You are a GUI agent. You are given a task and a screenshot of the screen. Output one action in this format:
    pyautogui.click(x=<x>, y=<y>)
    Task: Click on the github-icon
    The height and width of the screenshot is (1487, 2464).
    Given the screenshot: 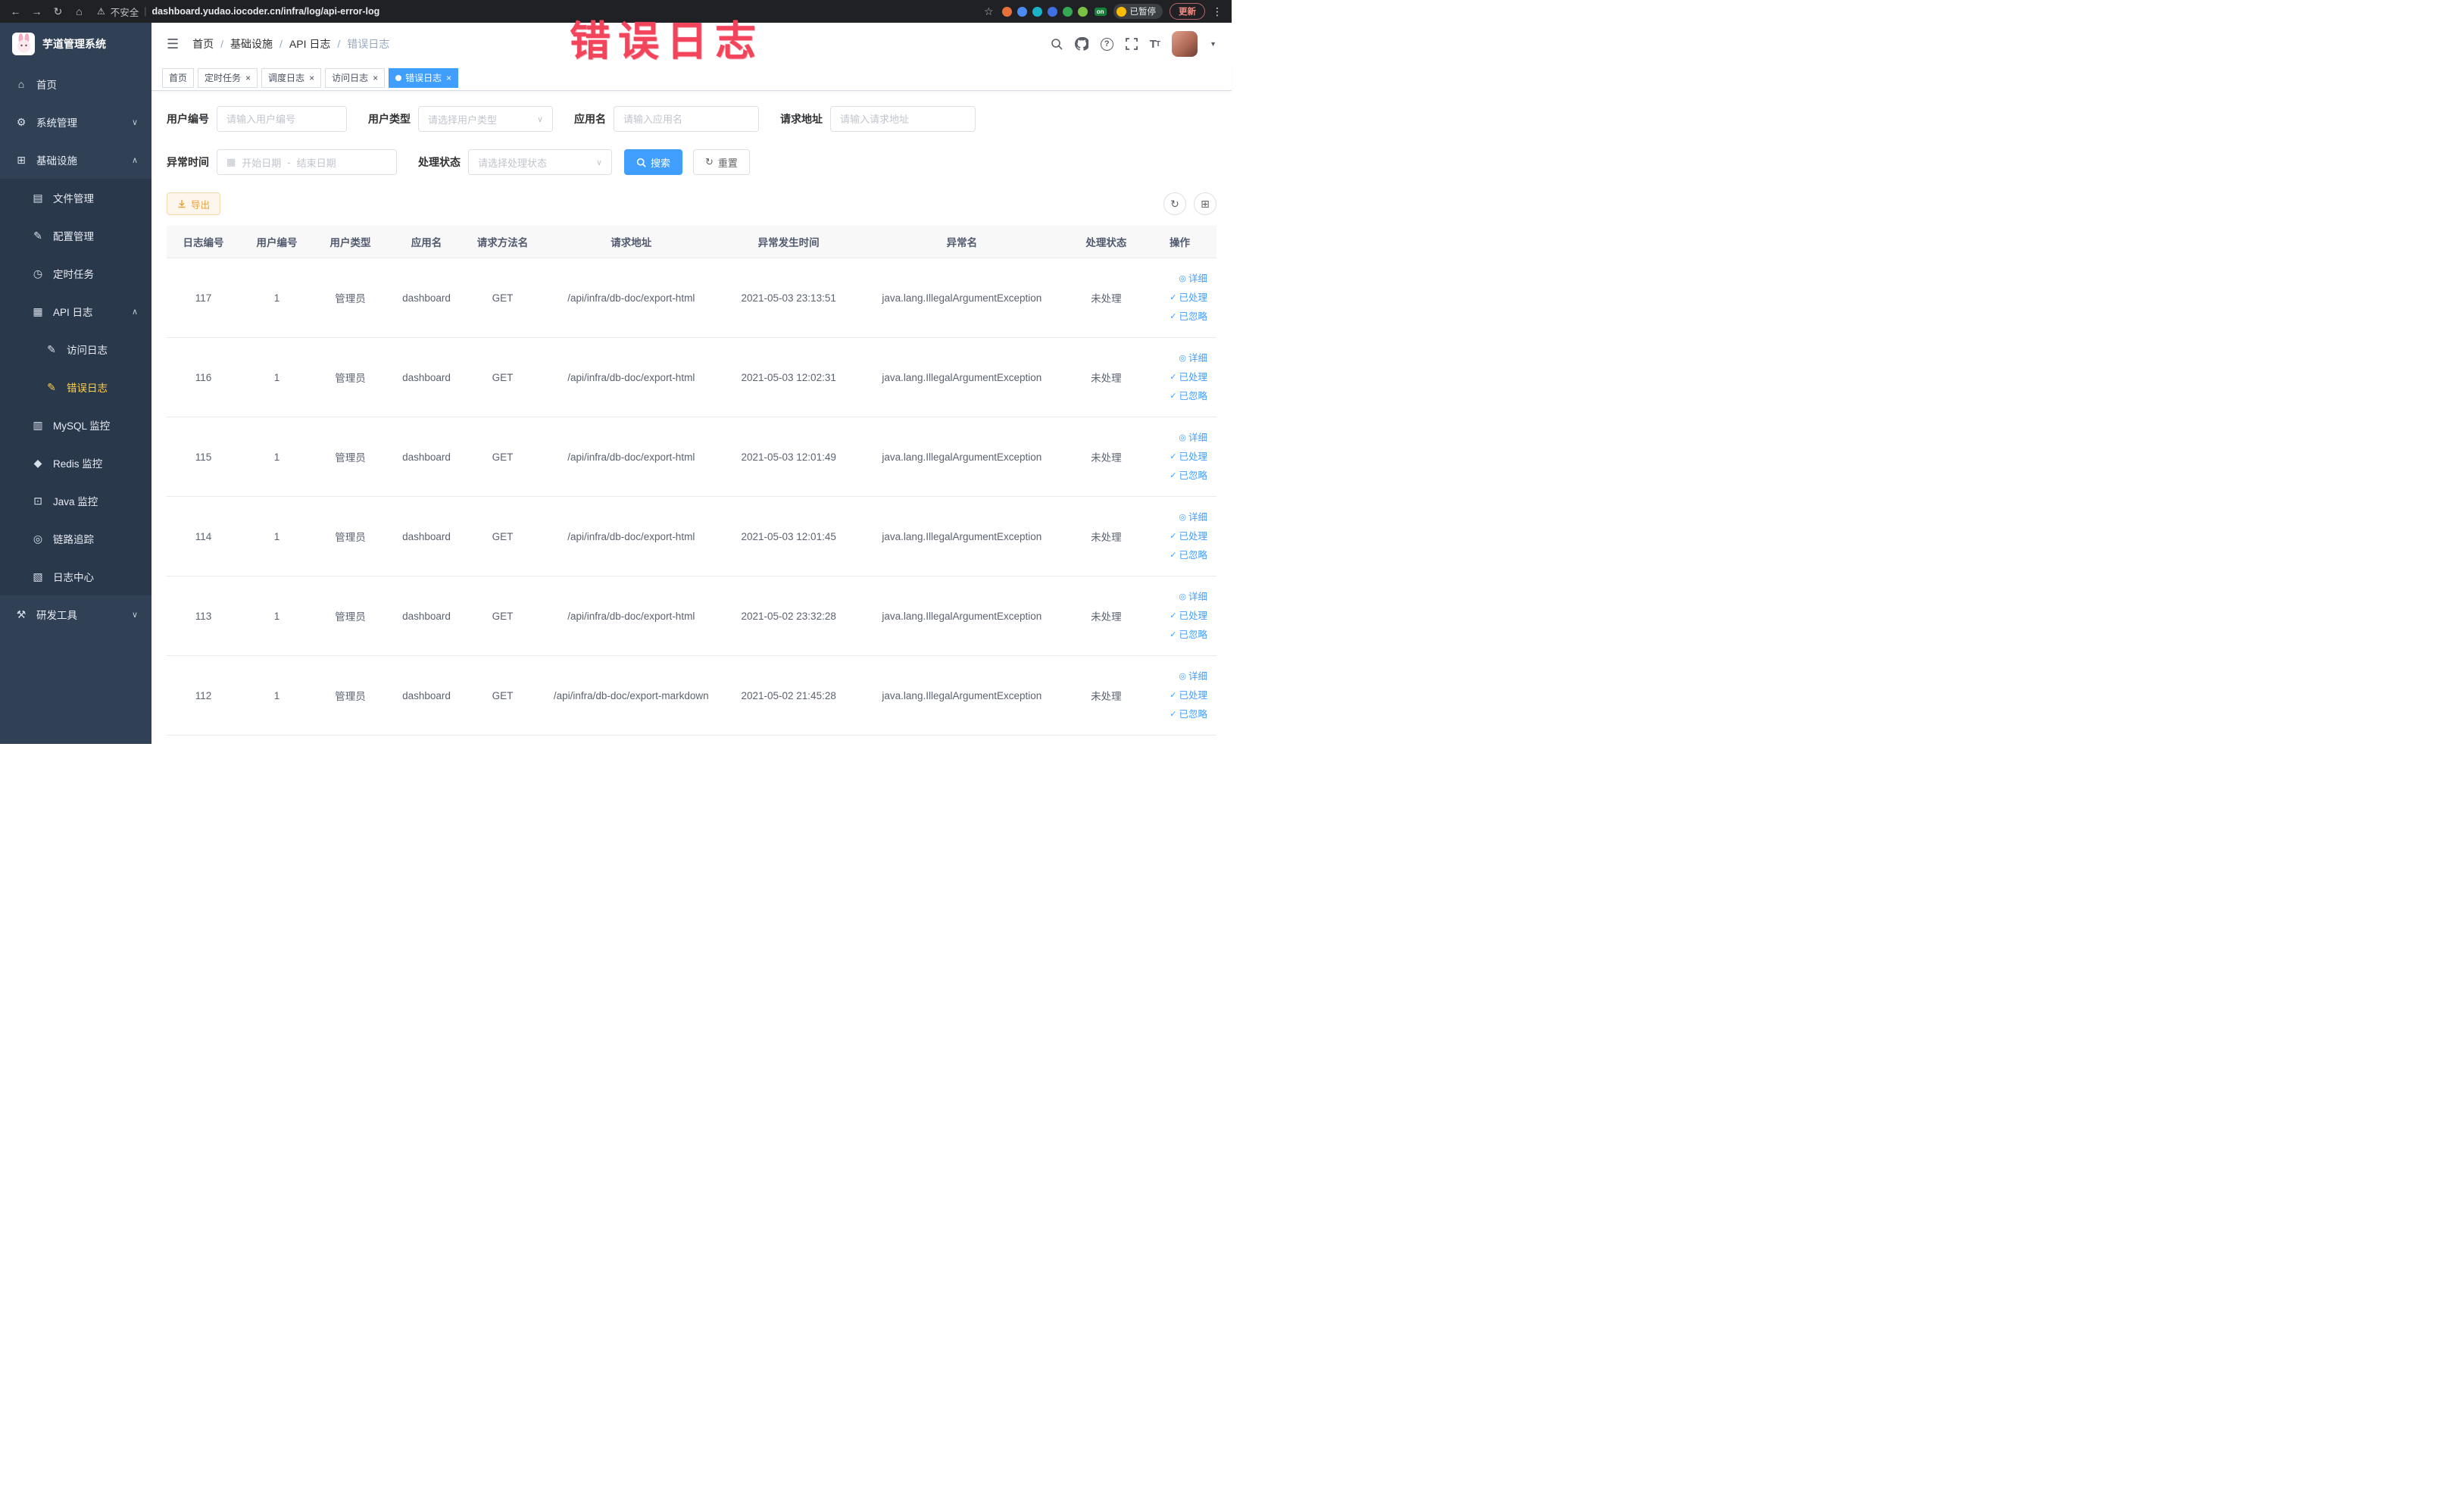 What is the action you would take?
    pyautogui.click(x=1081, y=44)
    